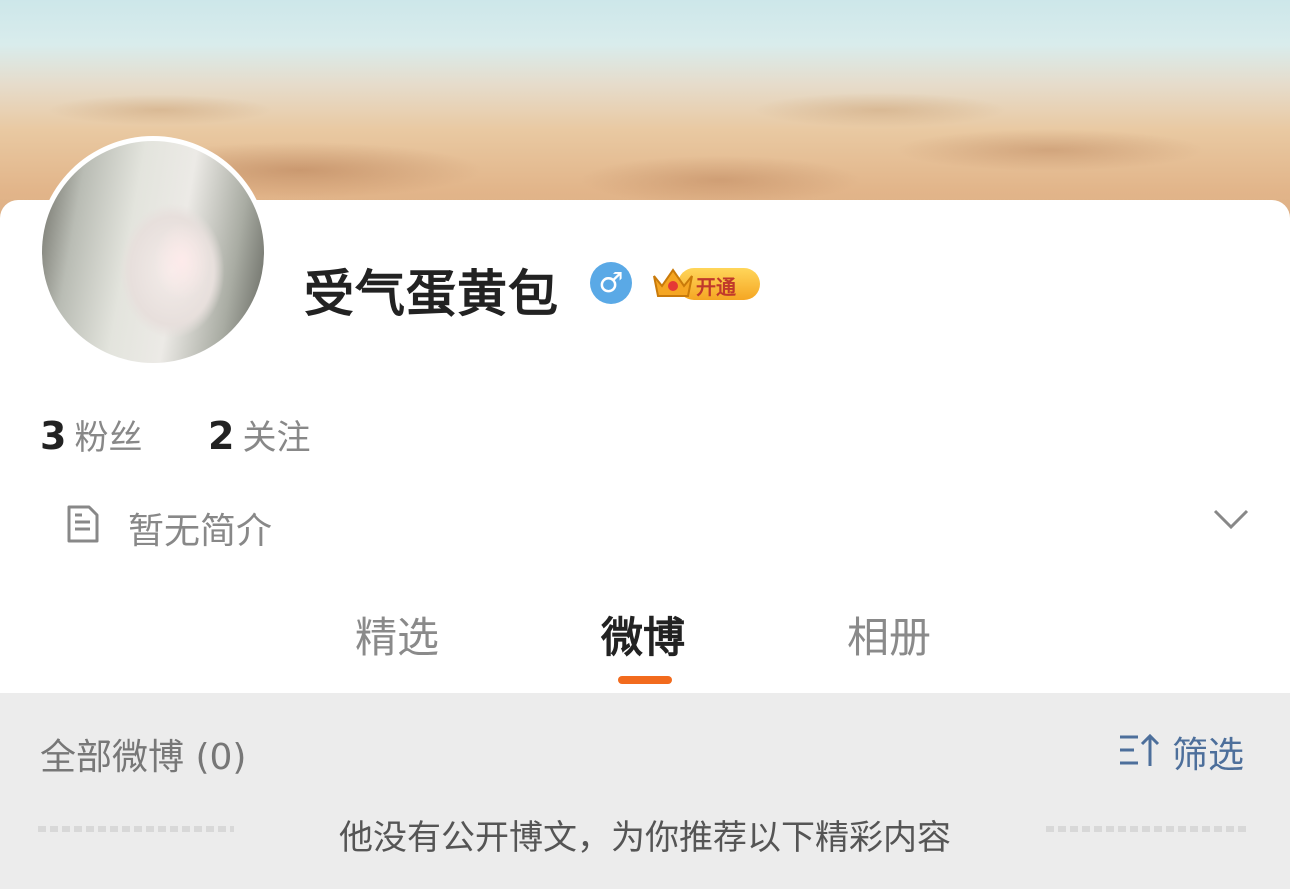  What do you see at coordinates (643, 634) in the screenshot?
I see `tab-weibo: 微博` at bounding box center [643, 634].